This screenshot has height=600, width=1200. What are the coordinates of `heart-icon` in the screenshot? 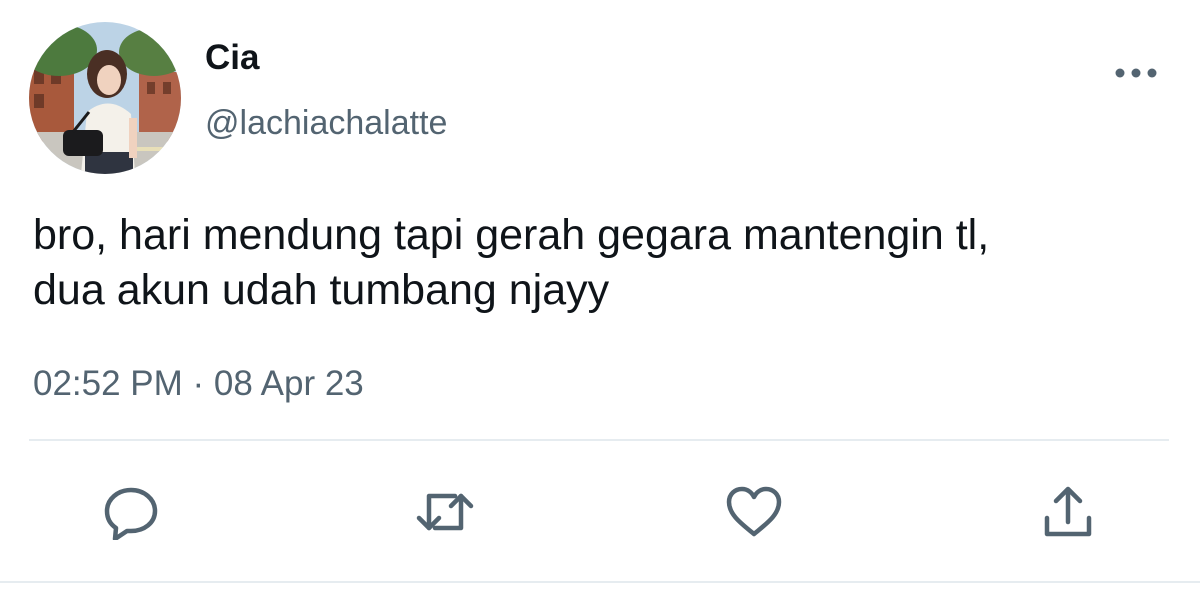 It's located at (754, 511).